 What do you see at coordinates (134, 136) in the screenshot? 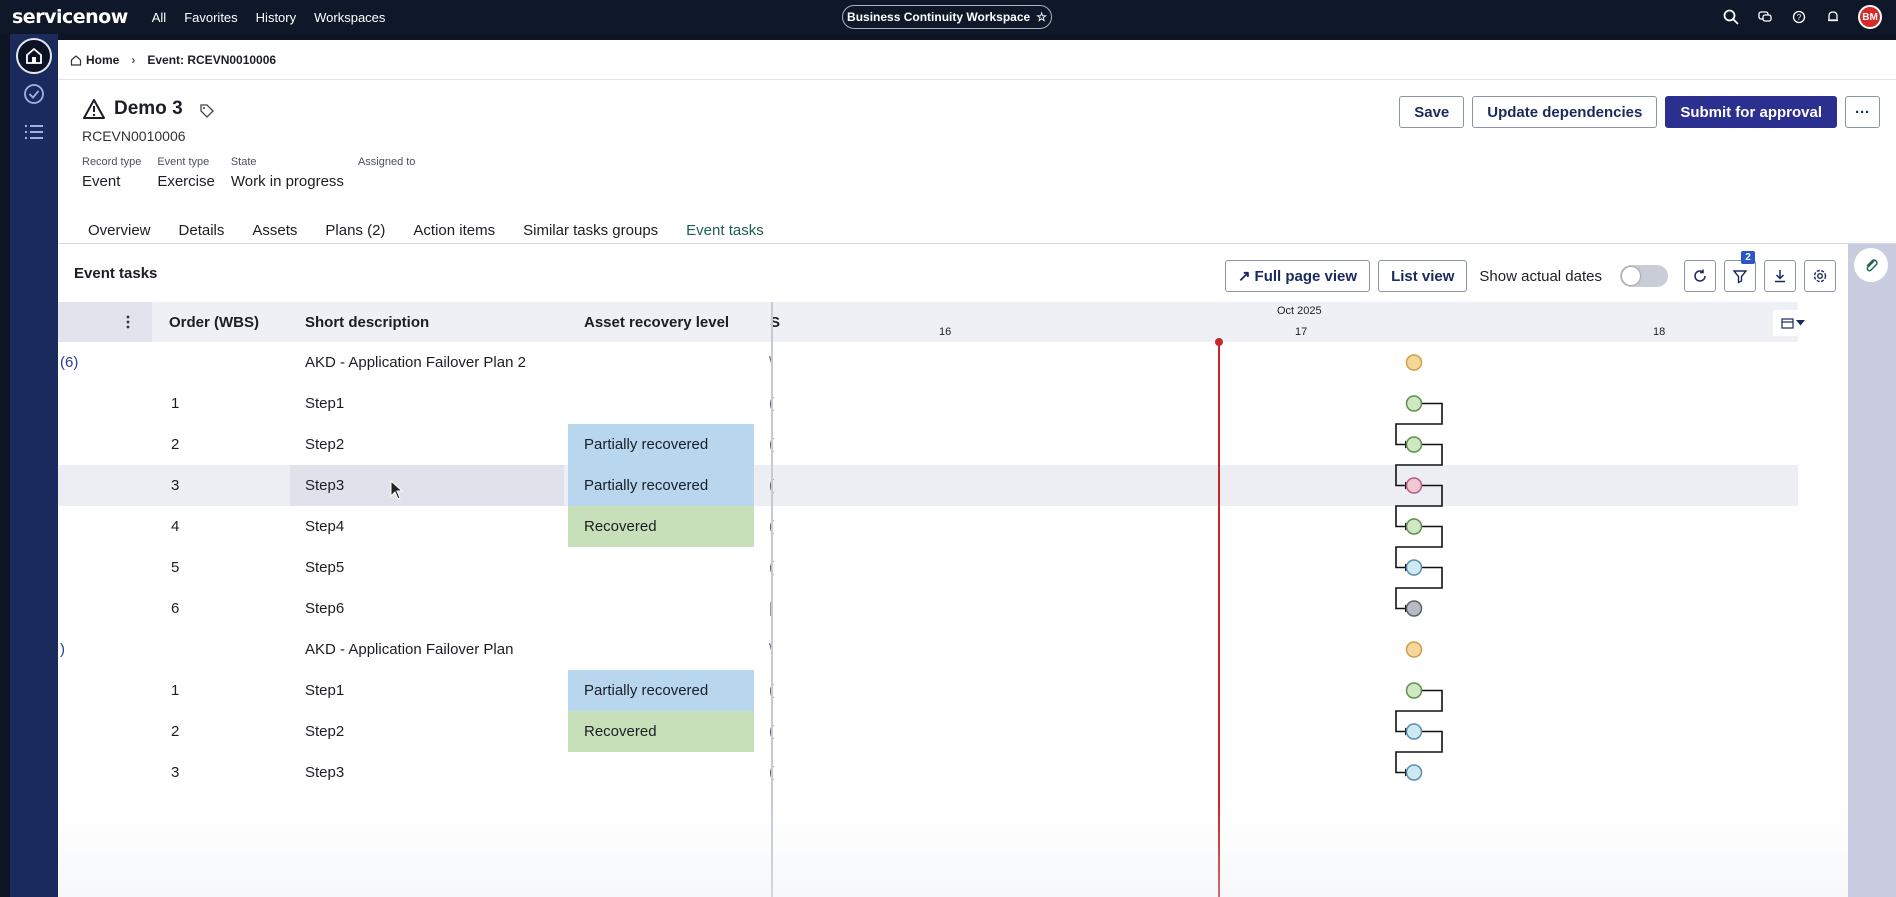
I see `record-number: RCEVN0010006` at bounding box center [134, 136].